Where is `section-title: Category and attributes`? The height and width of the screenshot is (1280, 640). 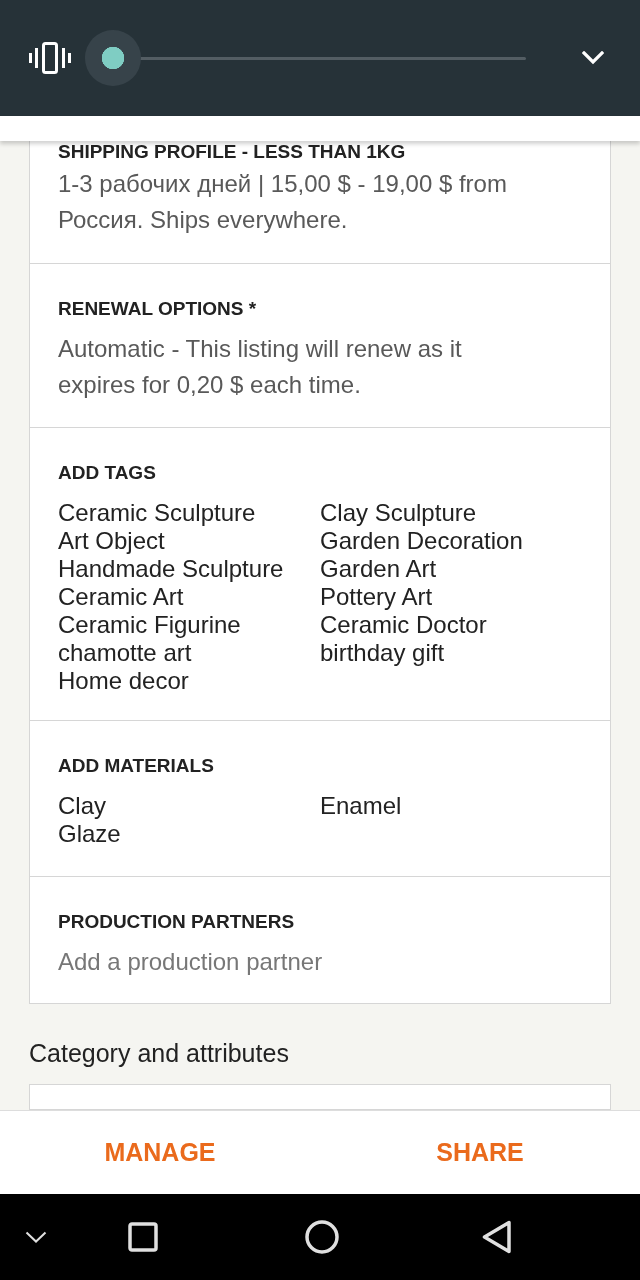 section-title: Category and attributes is located at coordinates (159, 1053).